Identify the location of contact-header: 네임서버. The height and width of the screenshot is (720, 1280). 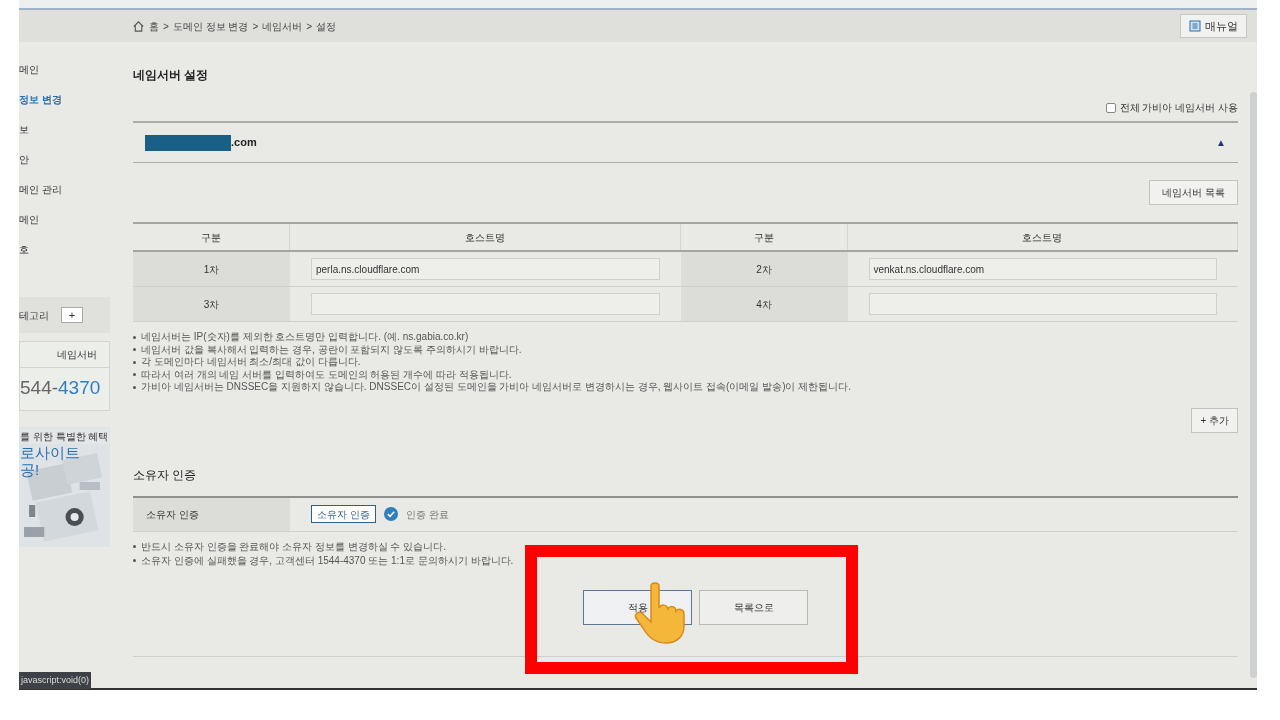
(77, 355).